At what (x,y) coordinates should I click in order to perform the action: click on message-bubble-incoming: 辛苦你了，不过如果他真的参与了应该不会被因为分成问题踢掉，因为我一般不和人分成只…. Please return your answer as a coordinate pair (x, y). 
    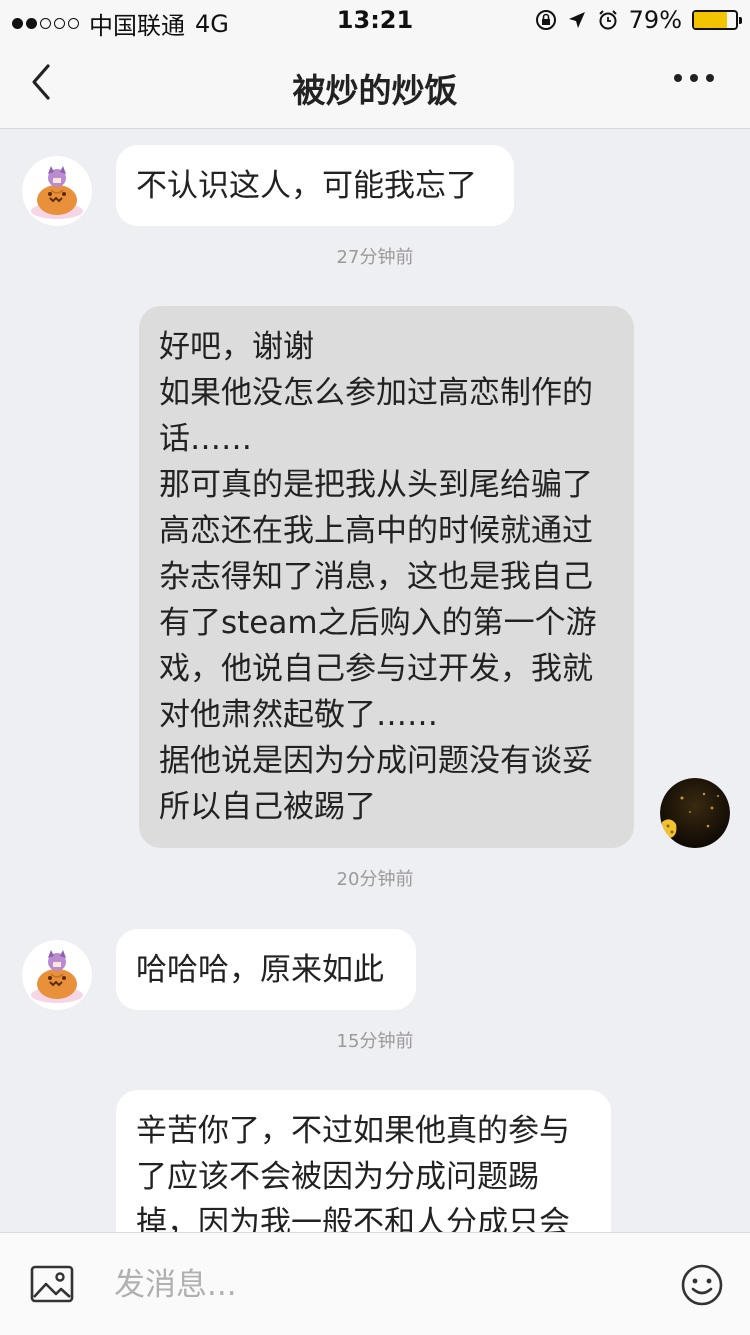
    Looking at the image, I should click on (363, 1161).